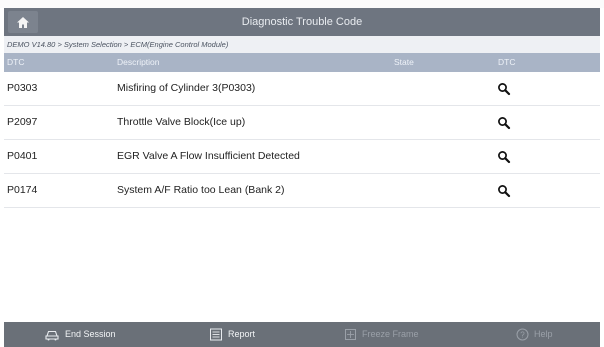  I want to click on home-icon, so click(23, 22).